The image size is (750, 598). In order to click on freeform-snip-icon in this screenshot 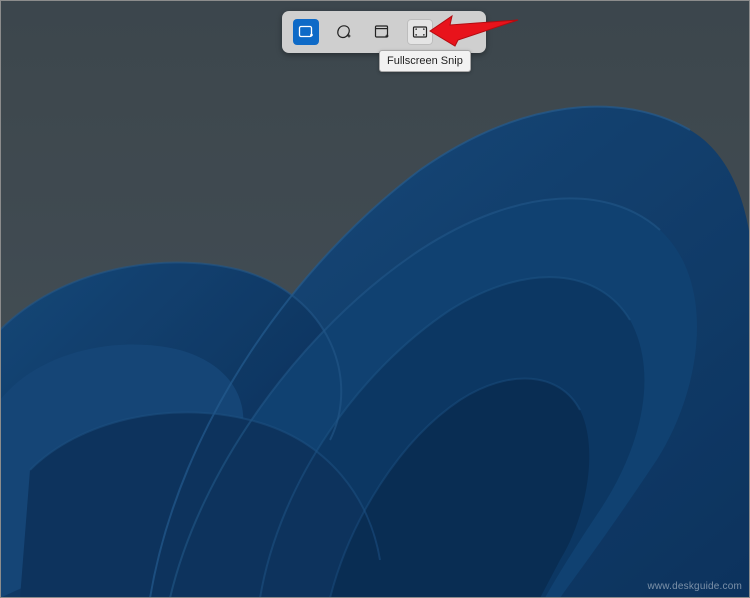, I will do `click(344, 32)`.